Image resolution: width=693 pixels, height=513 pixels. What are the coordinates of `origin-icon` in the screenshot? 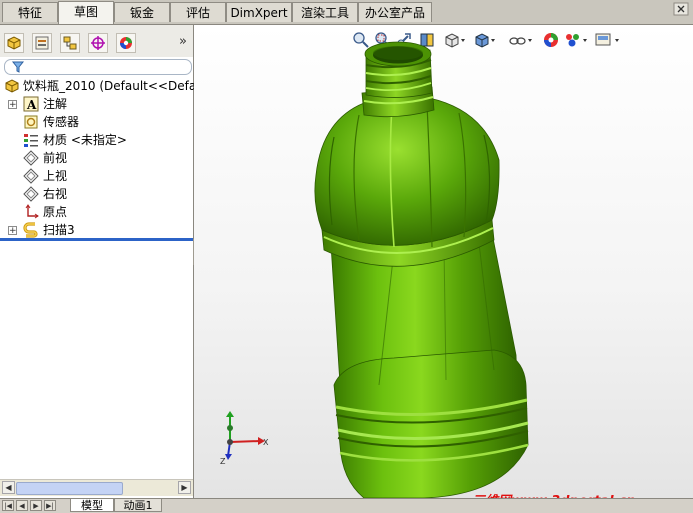 It's located at (32, 211).